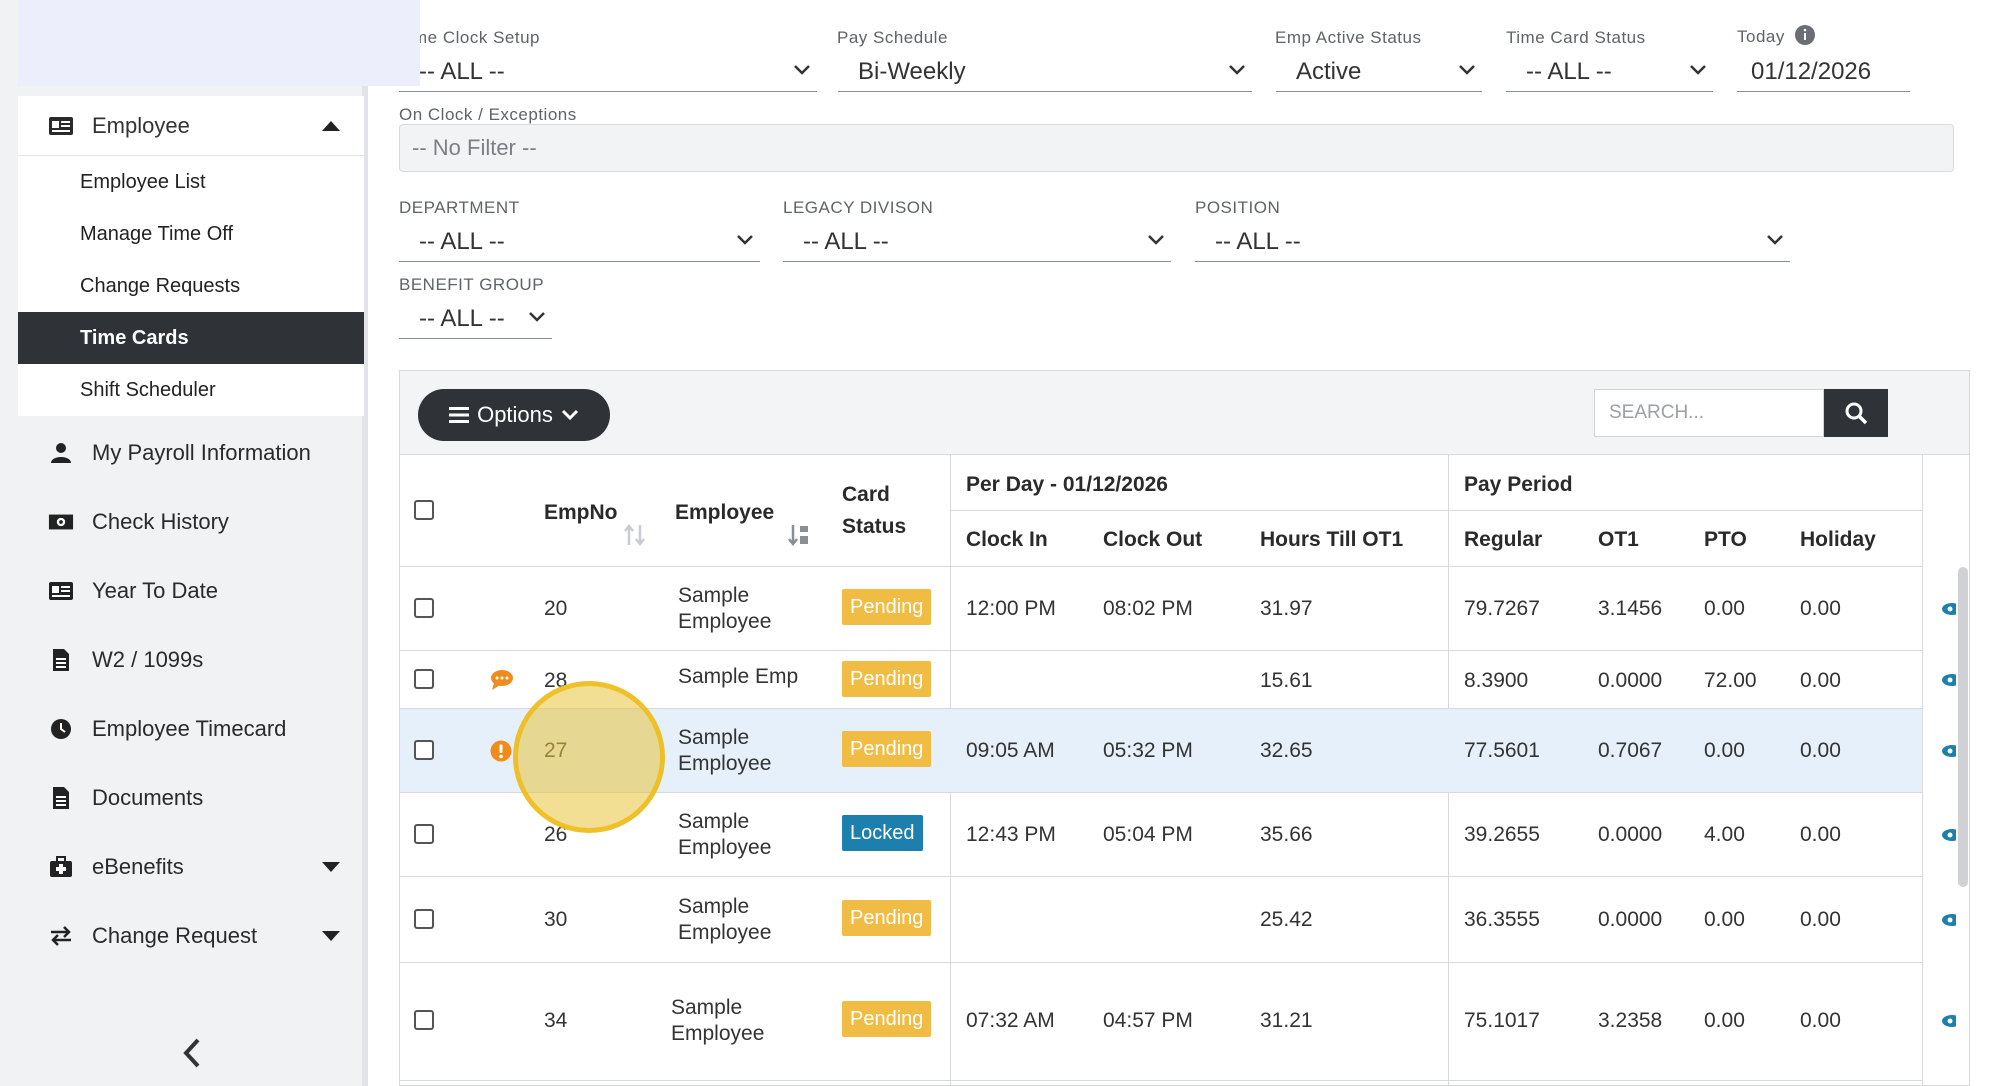 The image size is (2010, 1086). What do you see at coordinates (191, 234) in the screenshot?
I see `sidebar-item-manage-time-off: Manage Time Off` at bounding box center [191, 234].